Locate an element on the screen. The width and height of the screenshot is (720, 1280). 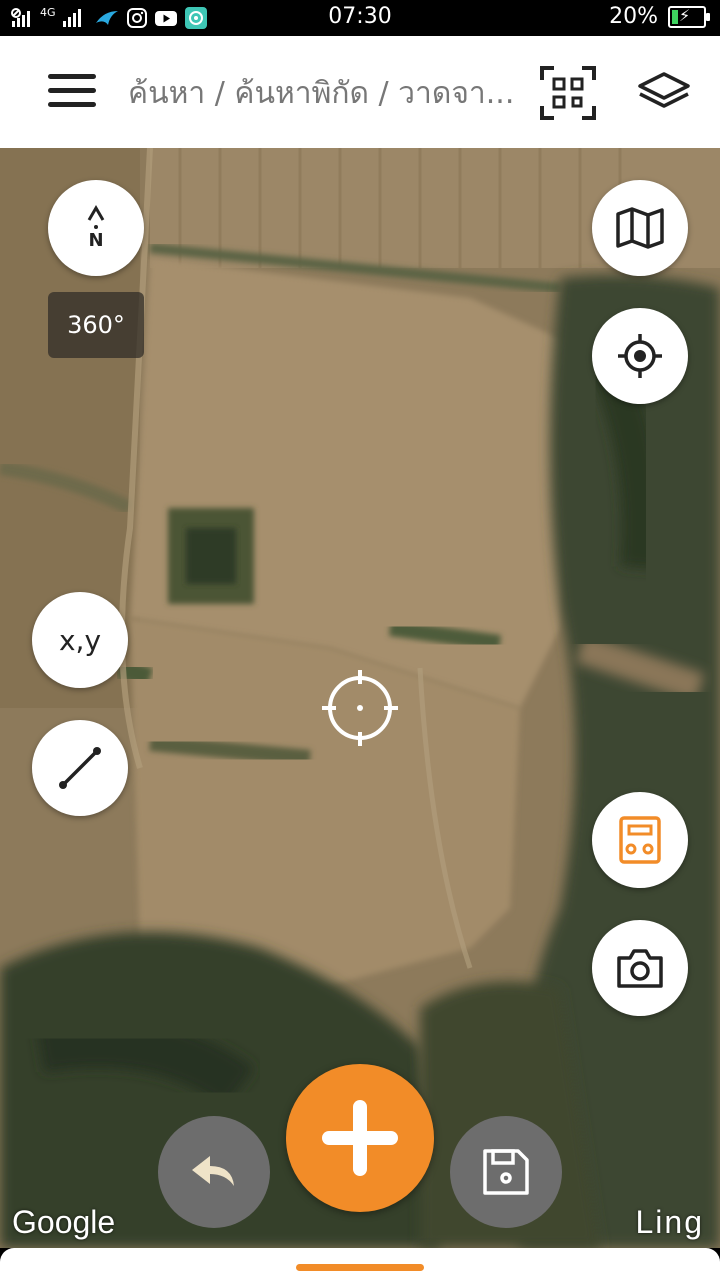
locate-button is located at coordinates (640, 356).